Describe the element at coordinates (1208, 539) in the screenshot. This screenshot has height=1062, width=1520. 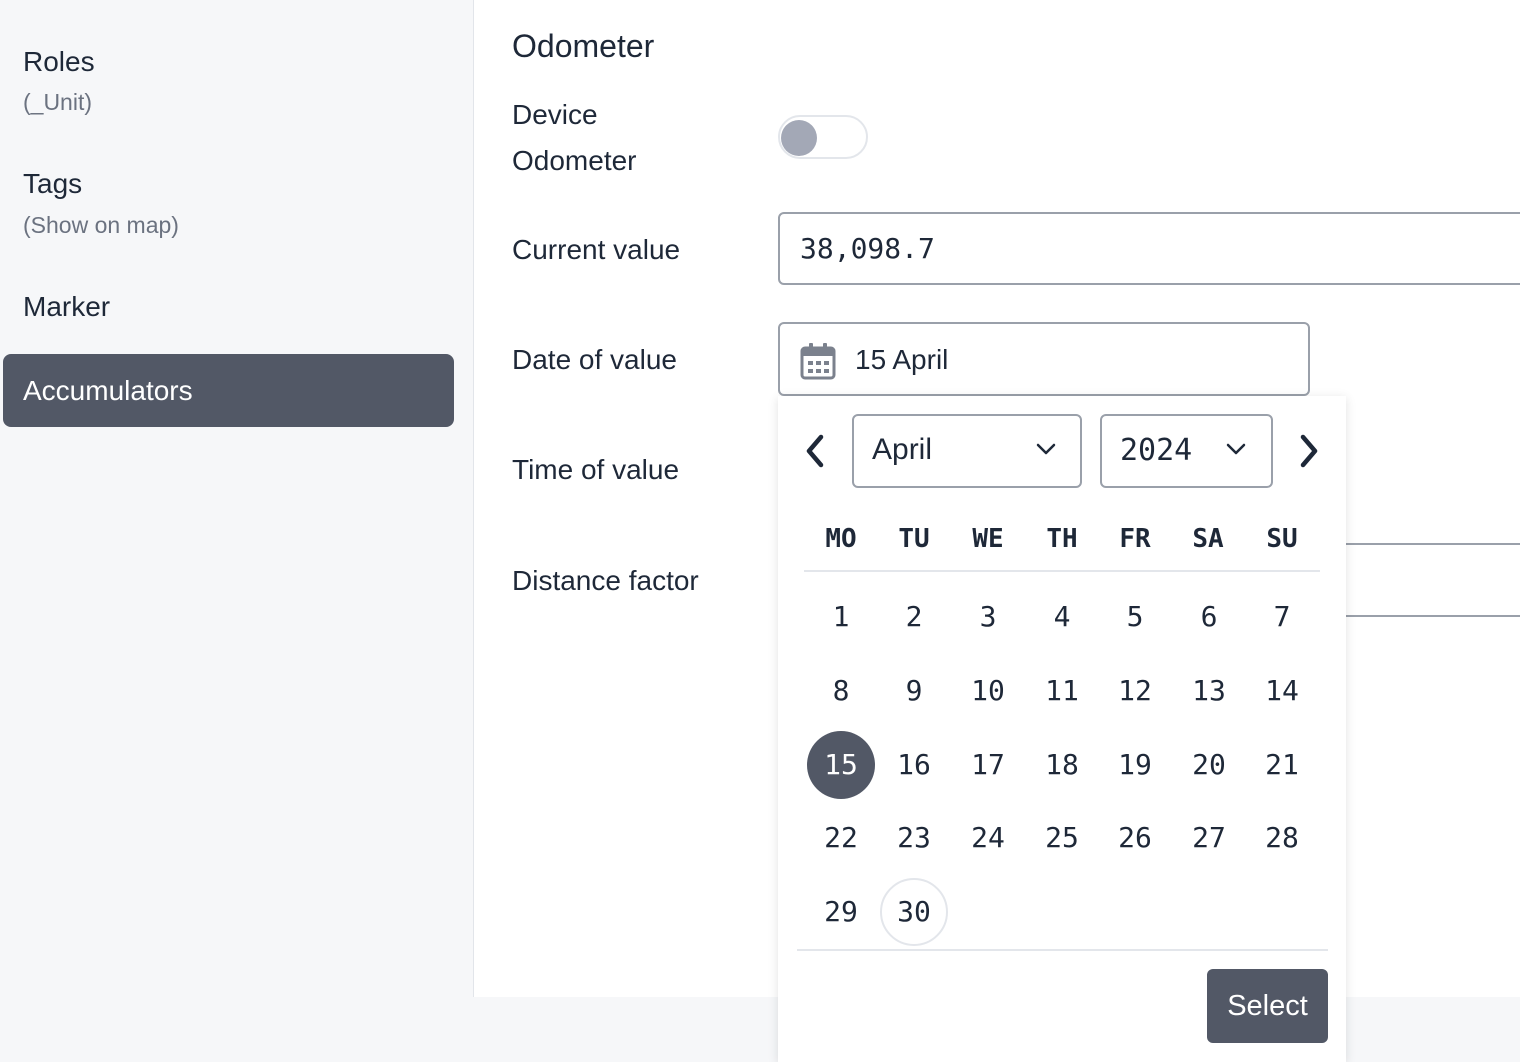
I see `weekday-header: SA` at that location.